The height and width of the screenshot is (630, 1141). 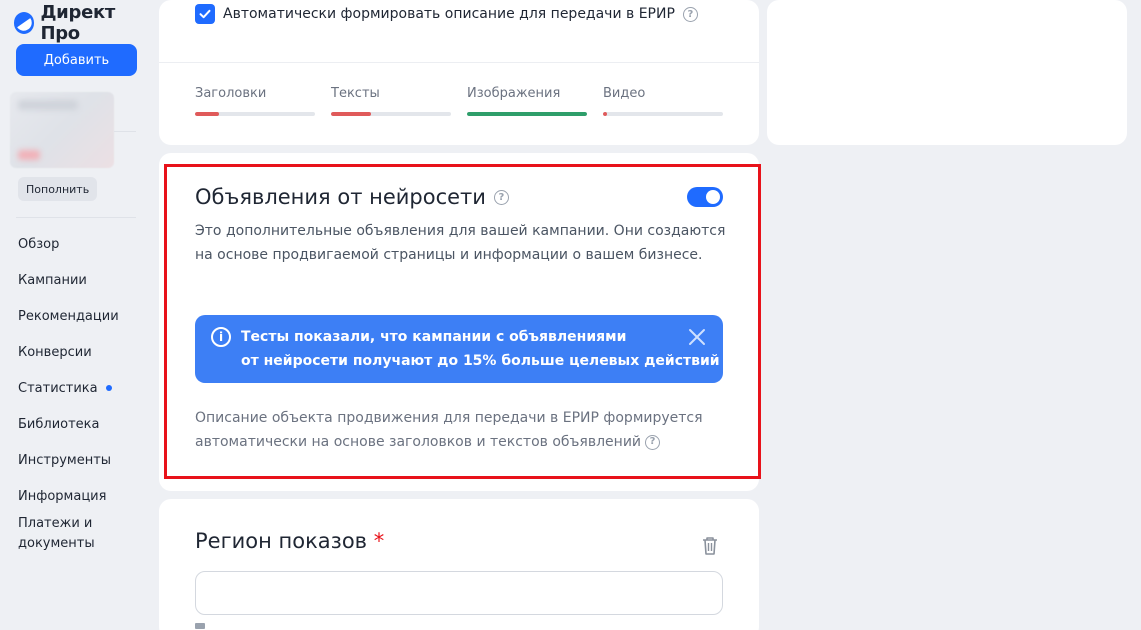 What do you see at coordinates (231, 93) in the screenshot?
I see `progress-label: Заголовки` at bounding box center [231, 93].